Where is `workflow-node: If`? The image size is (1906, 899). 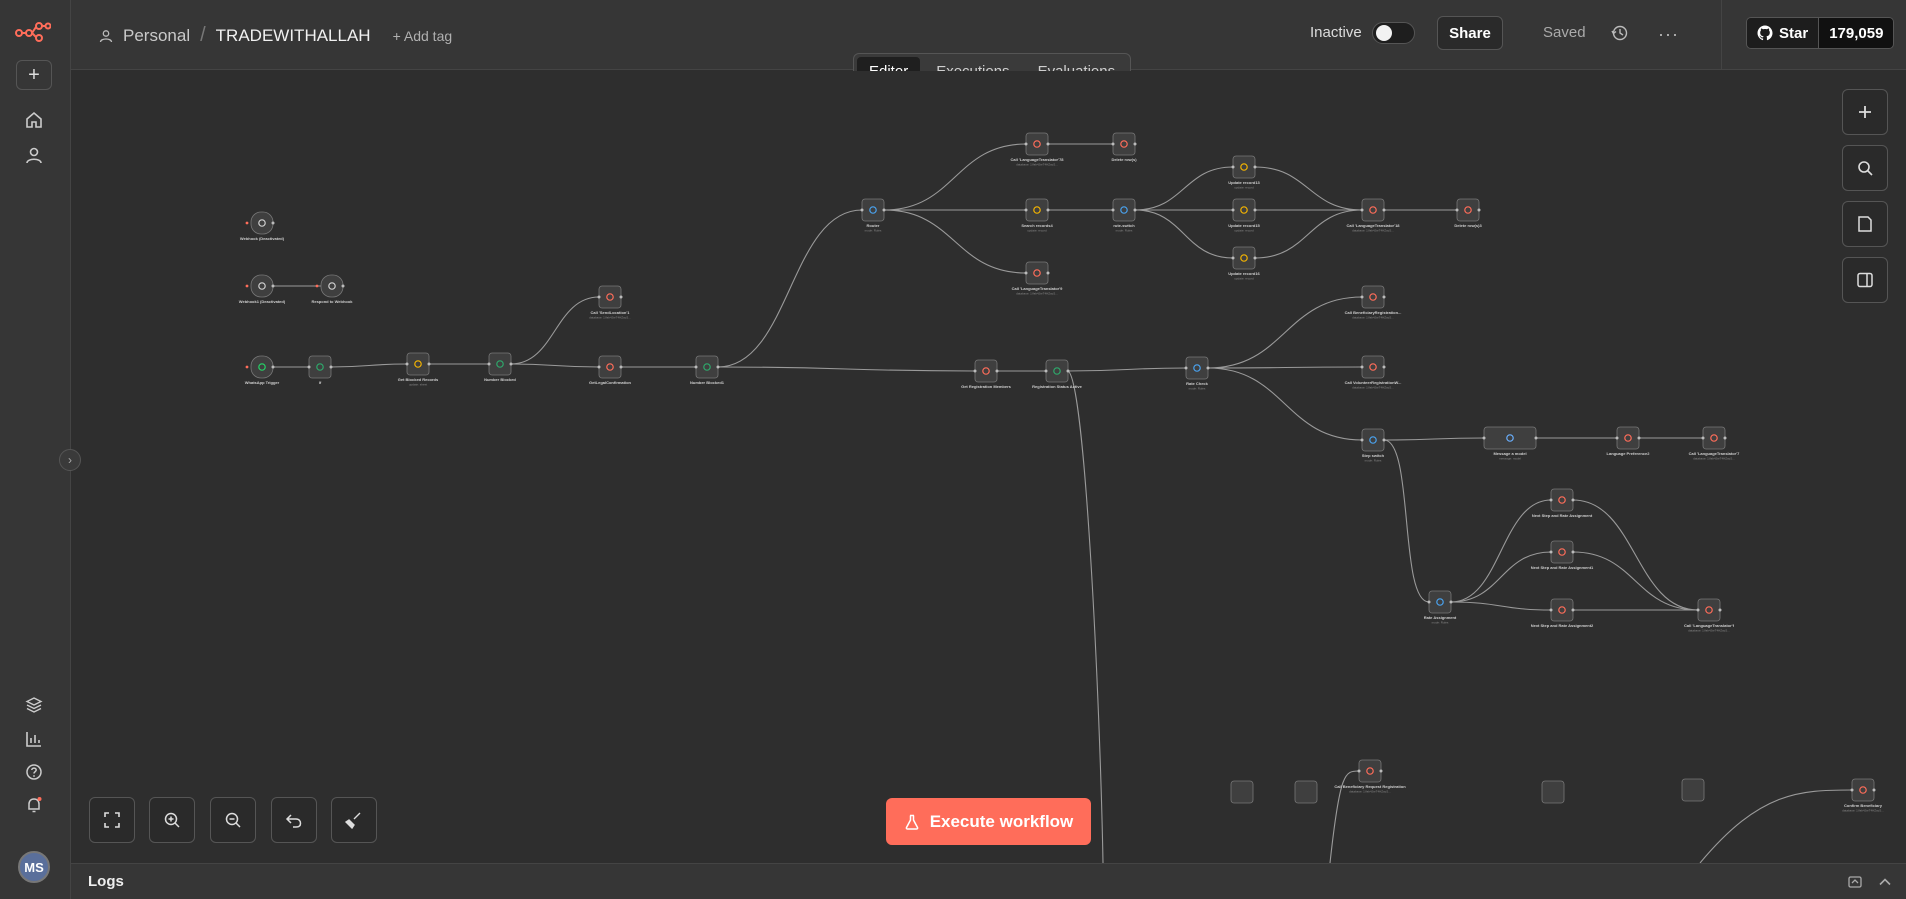 workflow-node: If is located at coordinates (320, 370).